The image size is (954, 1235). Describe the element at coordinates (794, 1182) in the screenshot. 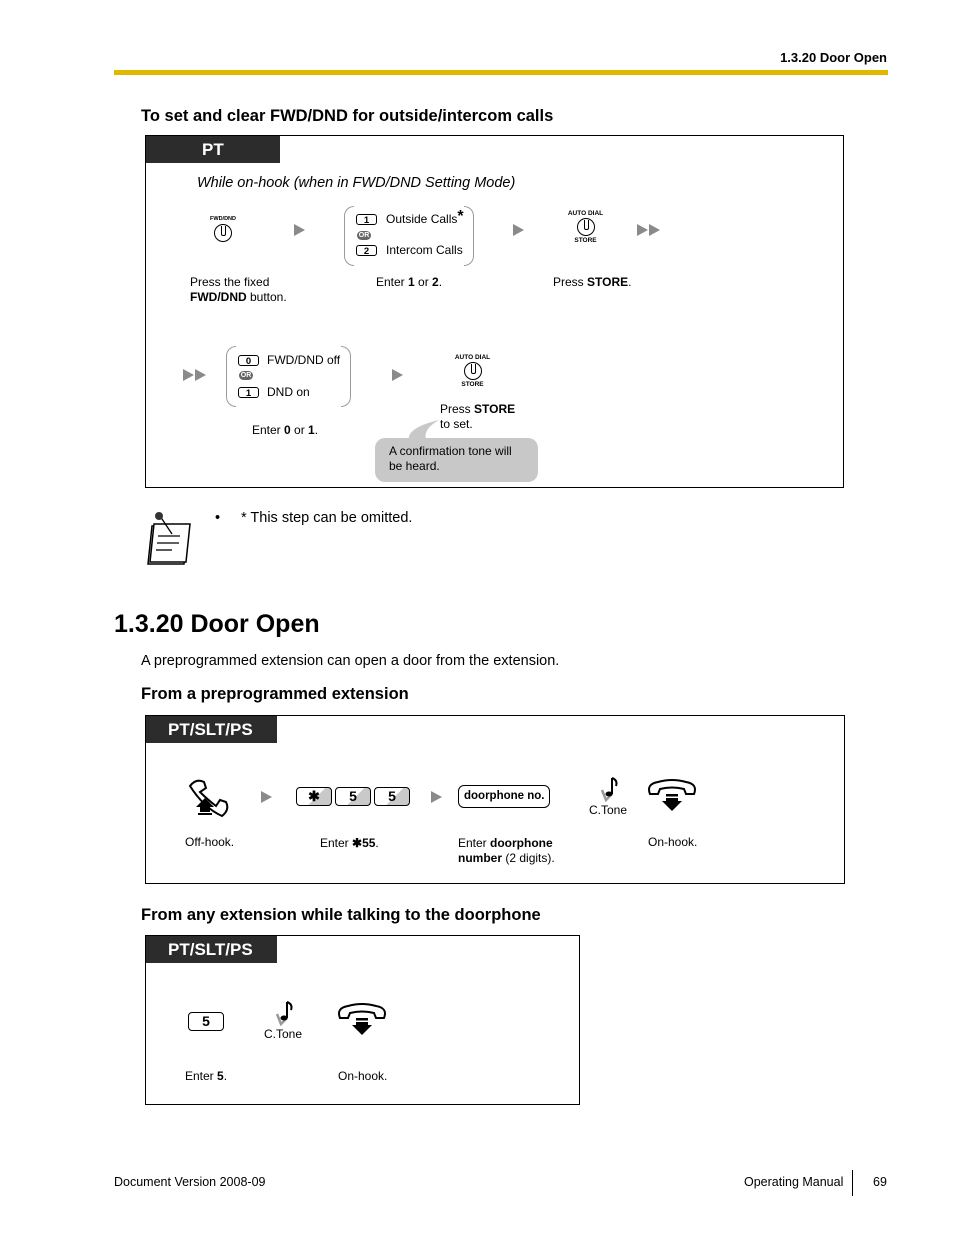

I see `footer-manual: Operating Manual` at that location.